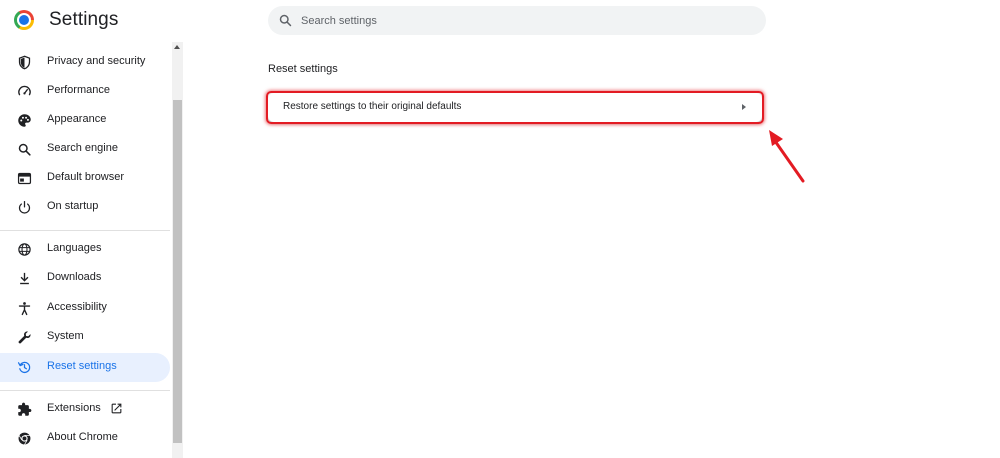 This screenshot has width=1000, height=458. What do you see at coordinates (24, 207) in the screenshot?
I see `power-icon` at bounding box center [24, 207].